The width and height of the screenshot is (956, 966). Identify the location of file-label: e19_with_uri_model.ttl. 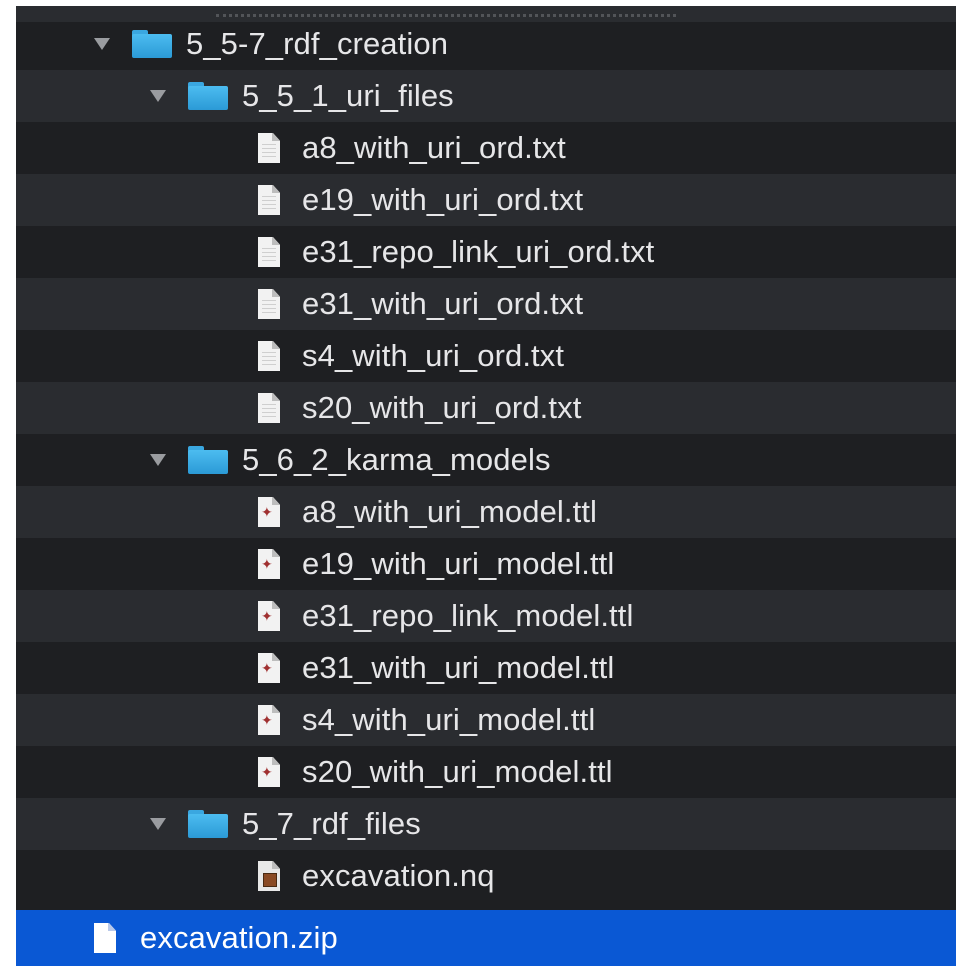
(458, 563).